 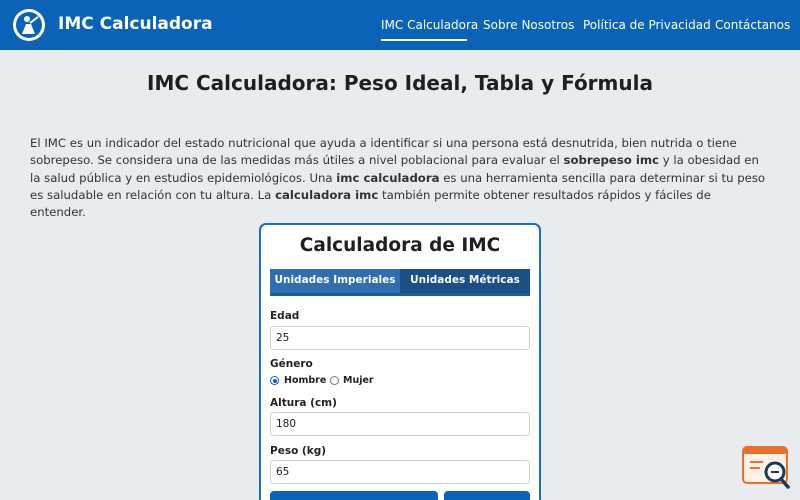 What do you see at coordinates (528, 25) in the screenshot?
I see `nav-sobre-nosotros: Sobre Nosotros` at bounding box center [528, 25].